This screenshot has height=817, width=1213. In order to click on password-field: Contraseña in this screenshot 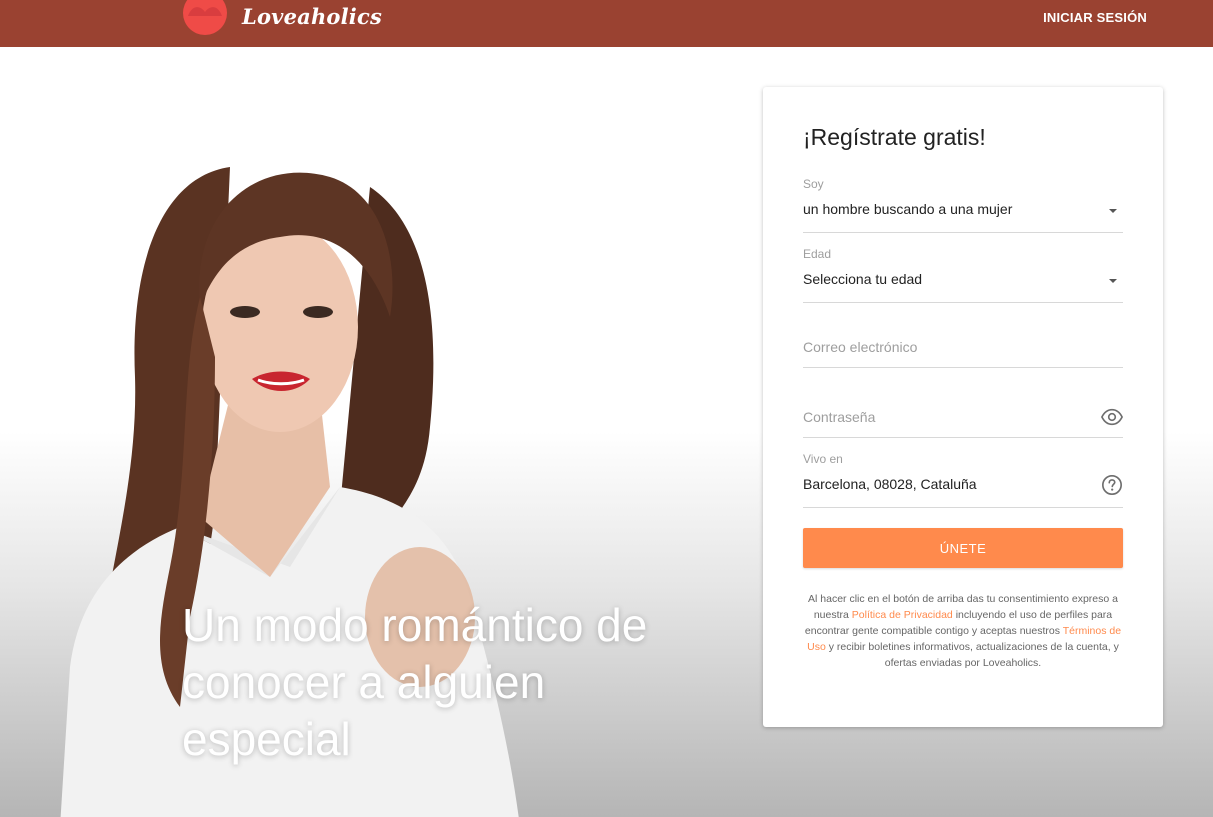, I will do `click(963, 410)`.